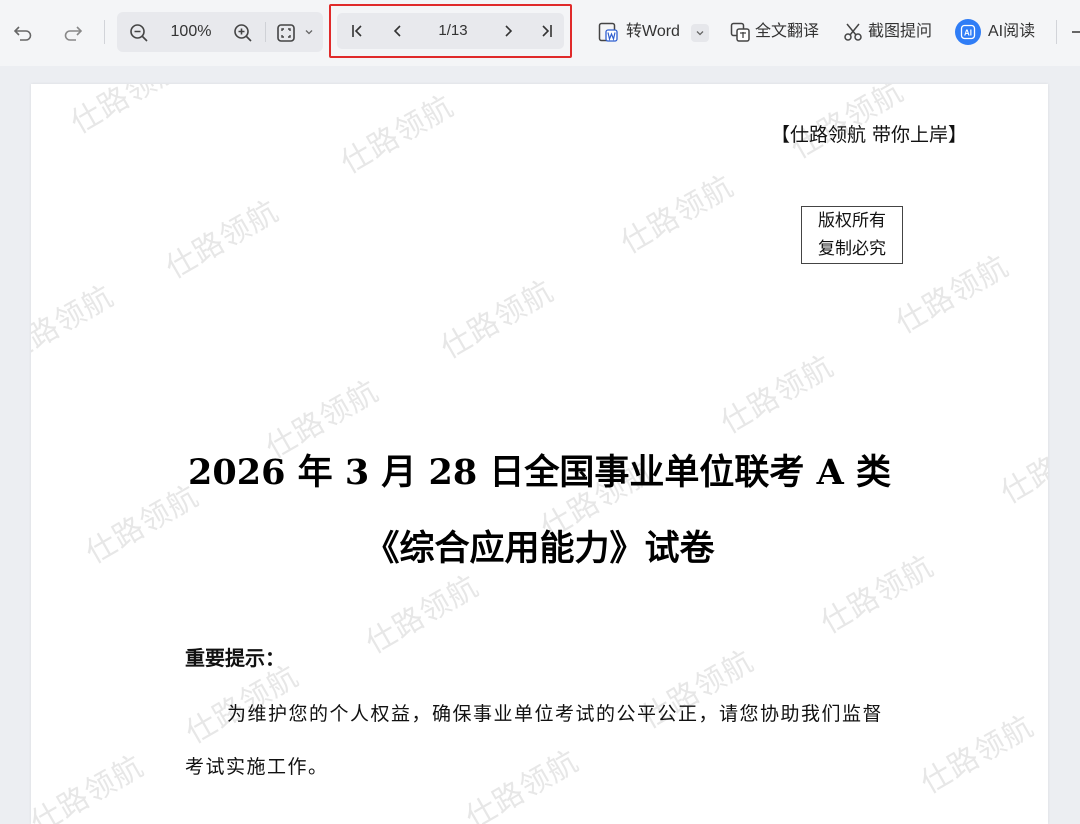  I want to click on undo-icon, so click(22, 33).